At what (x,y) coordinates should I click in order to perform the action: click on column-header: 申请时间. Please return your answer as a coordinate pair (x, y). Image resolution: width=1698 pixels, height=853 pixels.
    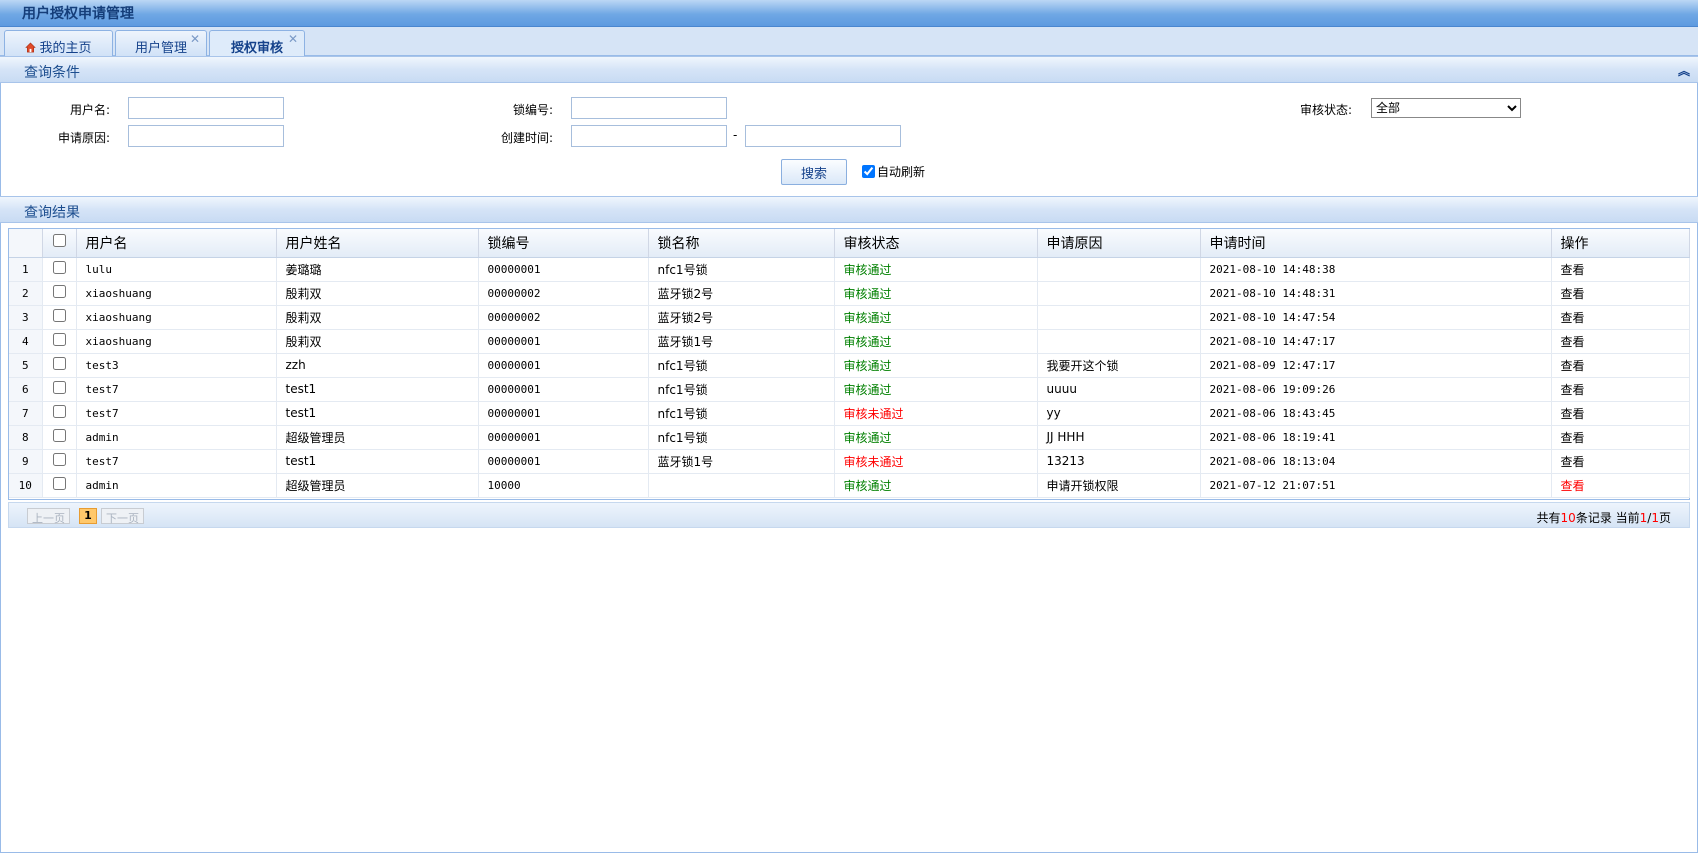
    Looking at the image, I should click on (1376, 243).